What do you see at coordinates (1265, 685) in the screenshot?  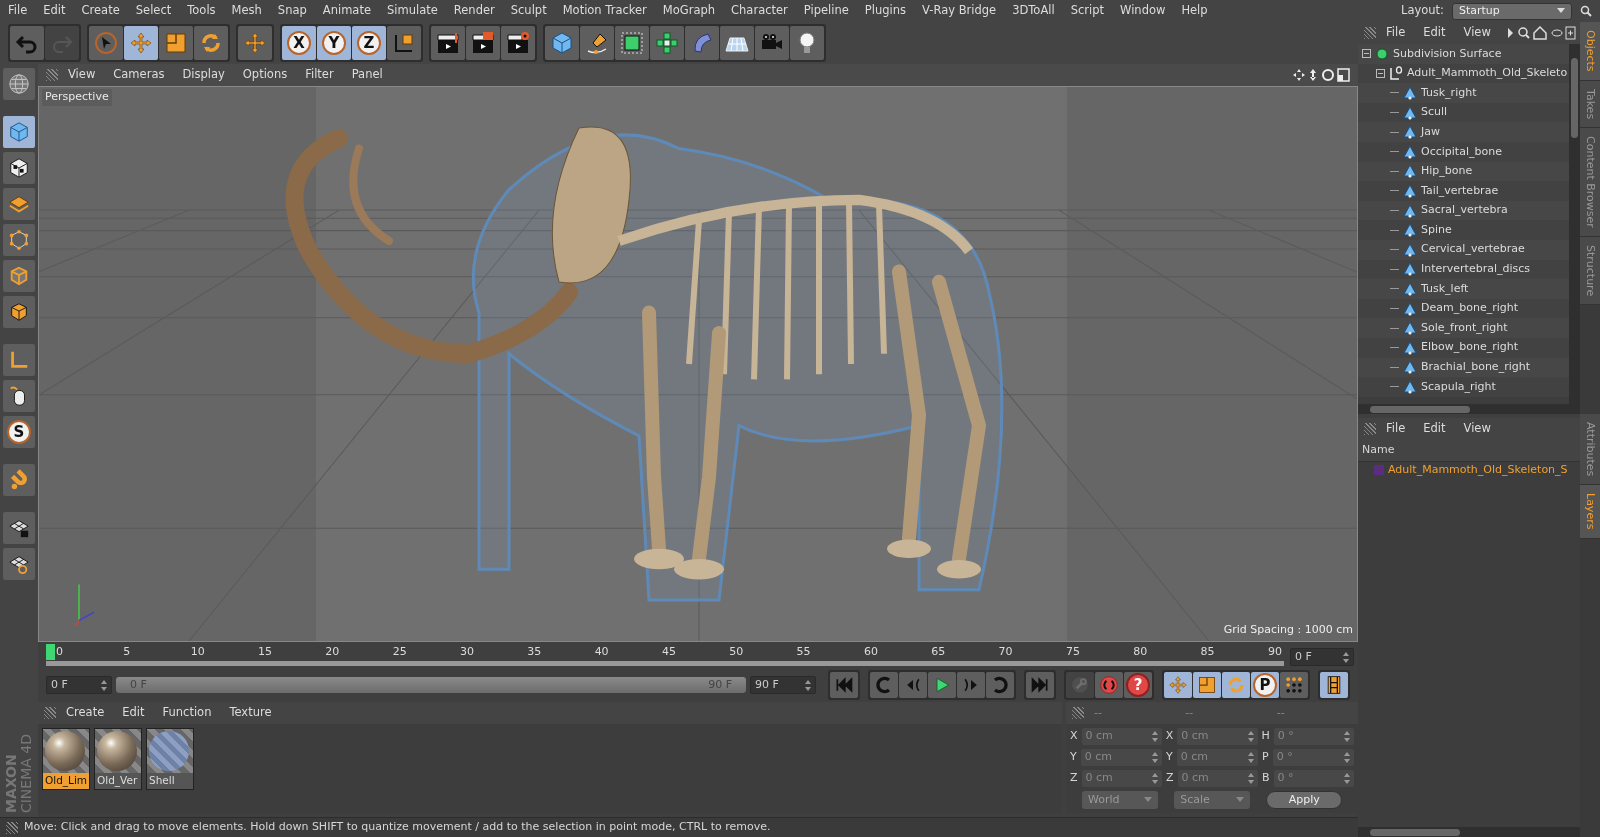 I see `tool-button: P` at bounding box center [1265, 685].